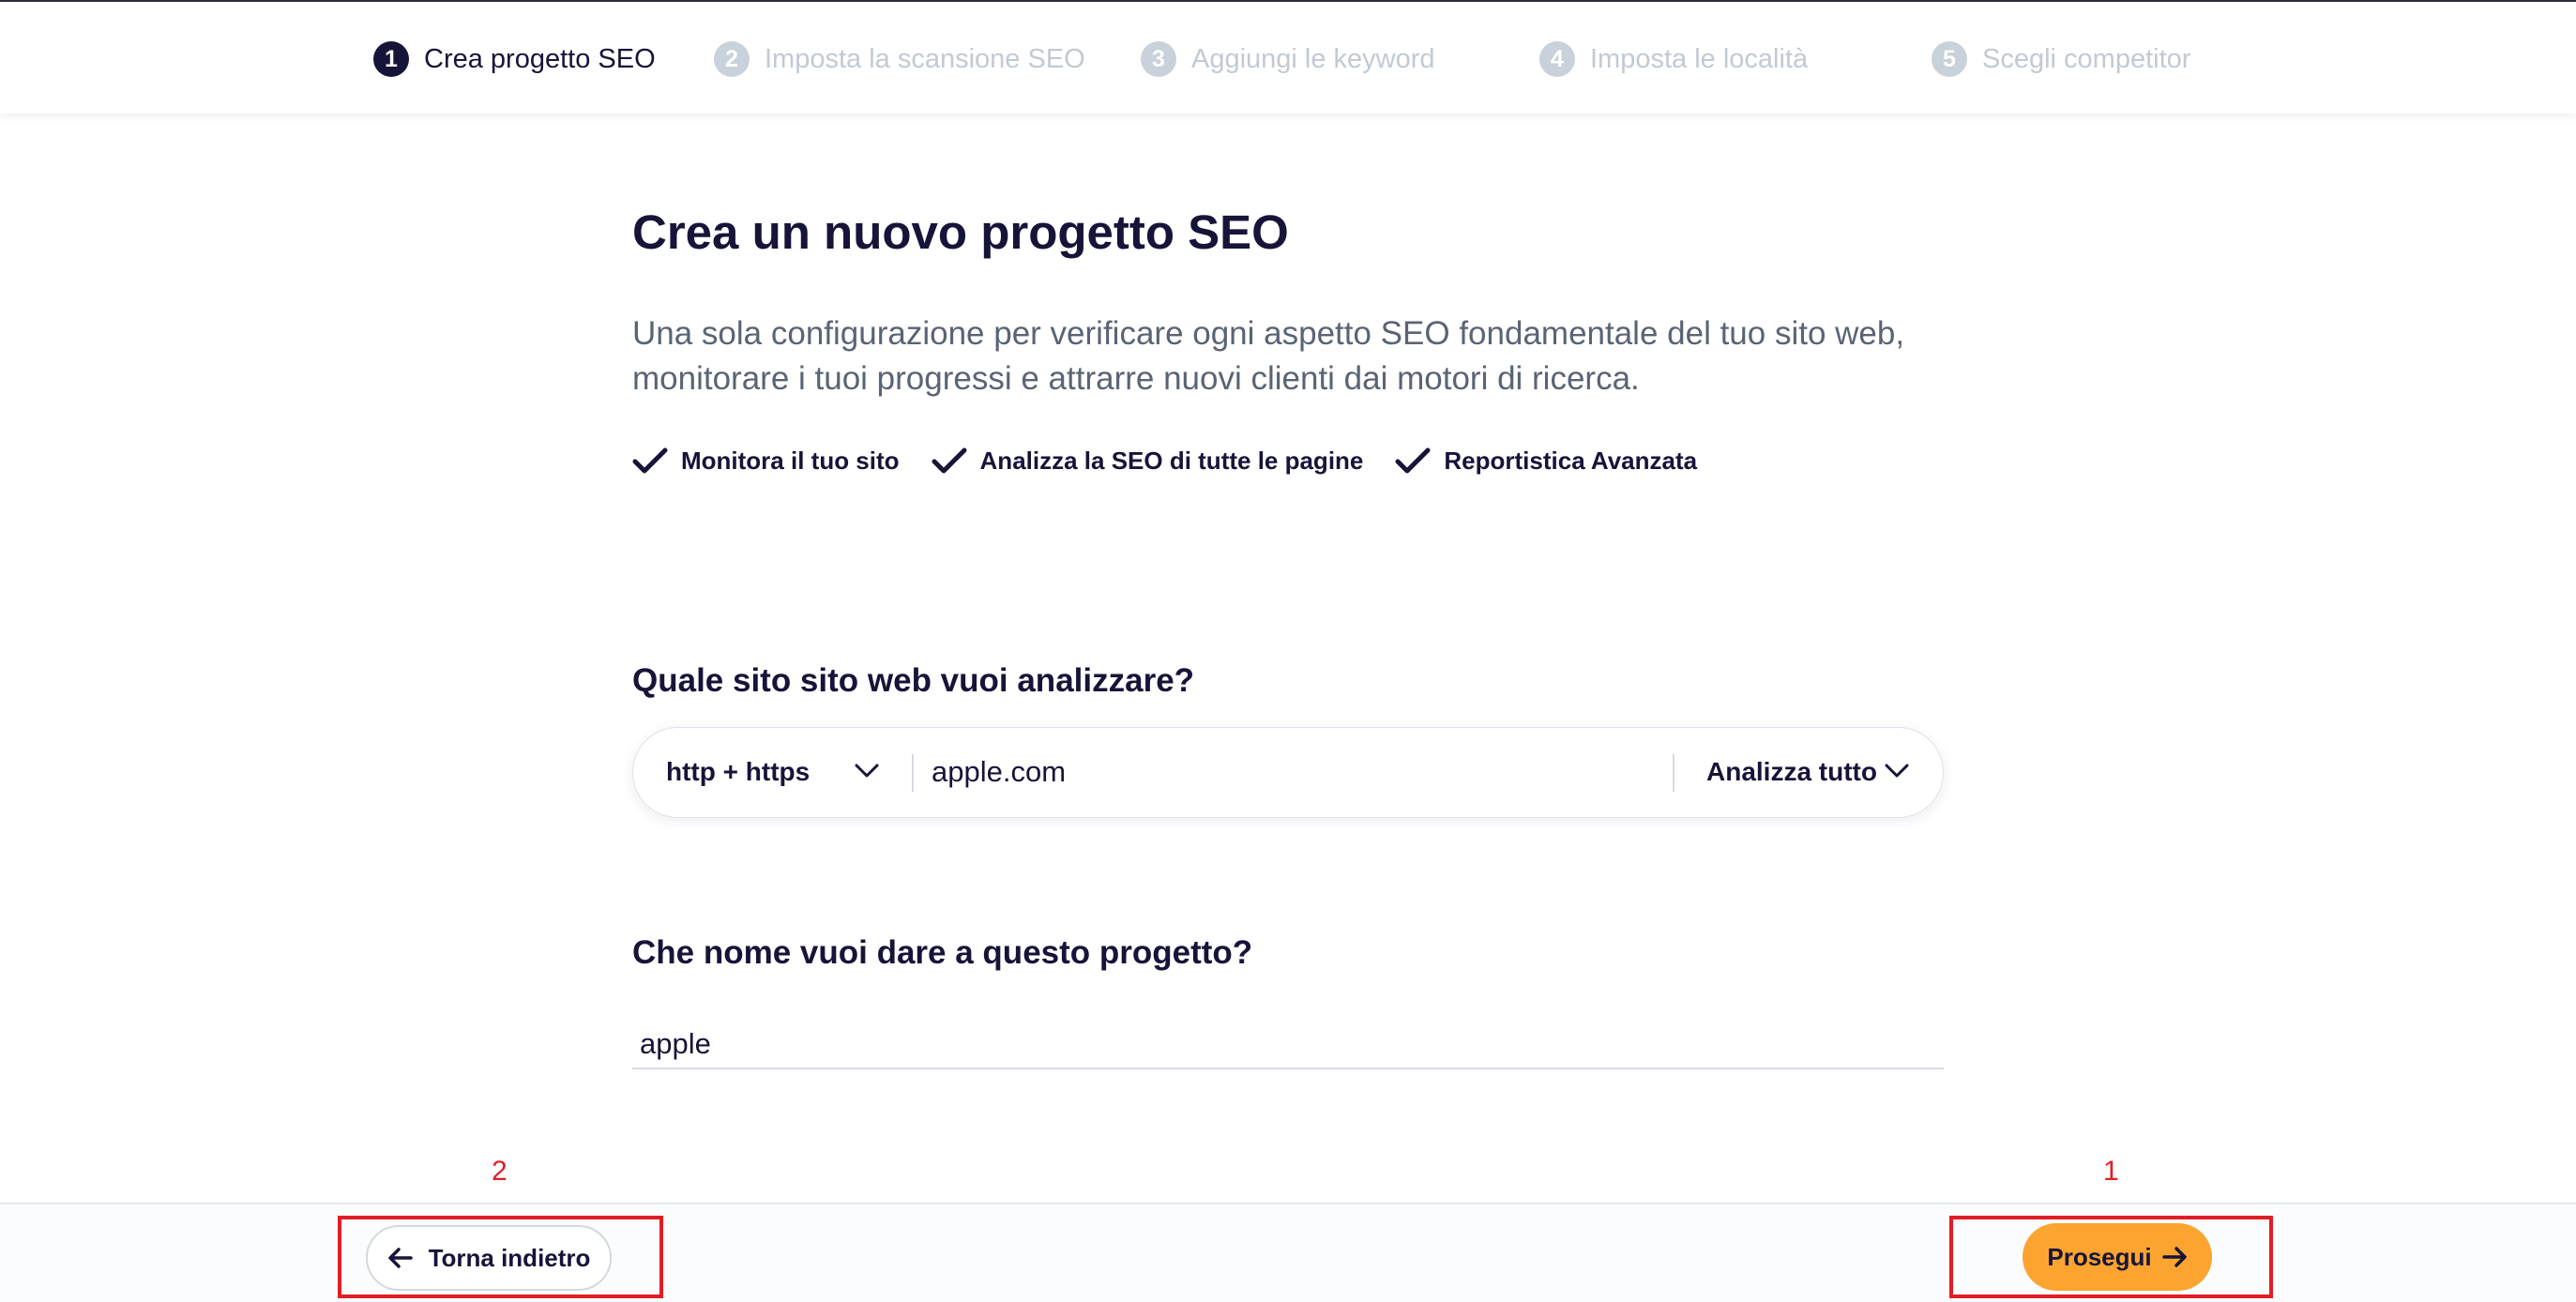 The width and height of the screenshot is (2576, 1302). I want to click on step-label: Imposta le località, so click(1700, 58).